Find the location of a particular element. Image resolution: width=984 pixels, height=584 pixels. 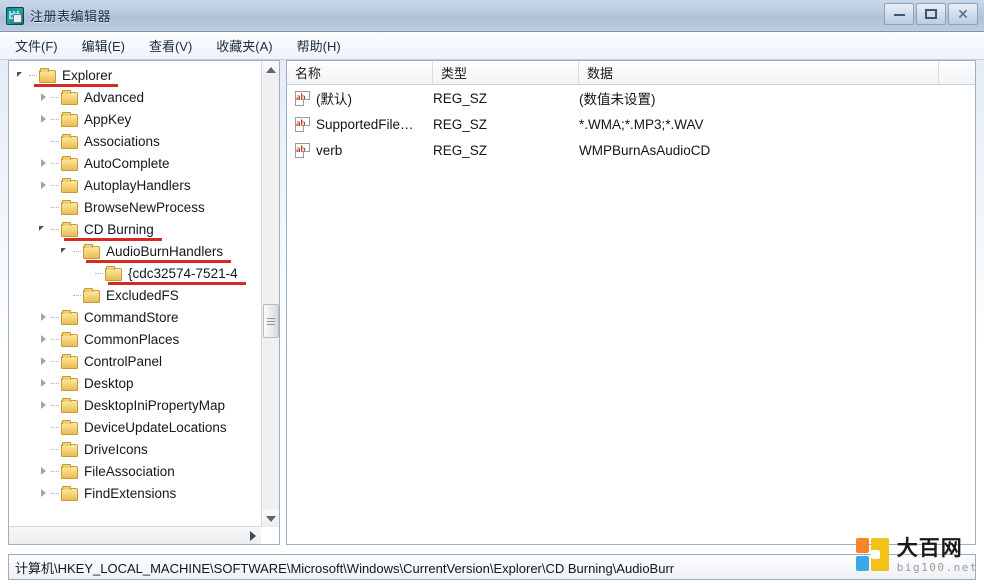

tree-node-label: CommonPlaces is located at coordinates (132, 339).